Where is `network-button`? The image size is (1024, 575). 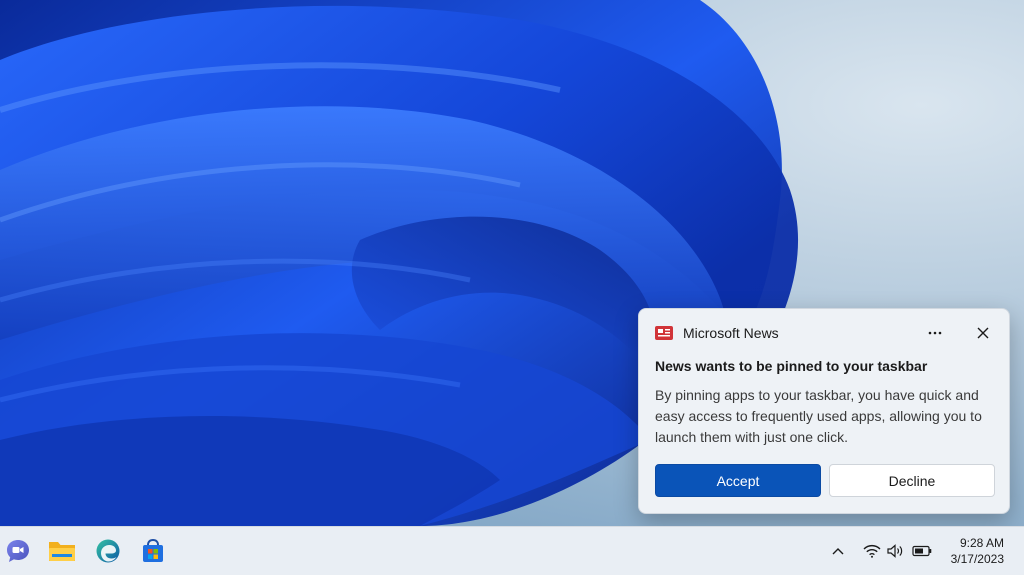
network-button is located at coordinates (872, 551).